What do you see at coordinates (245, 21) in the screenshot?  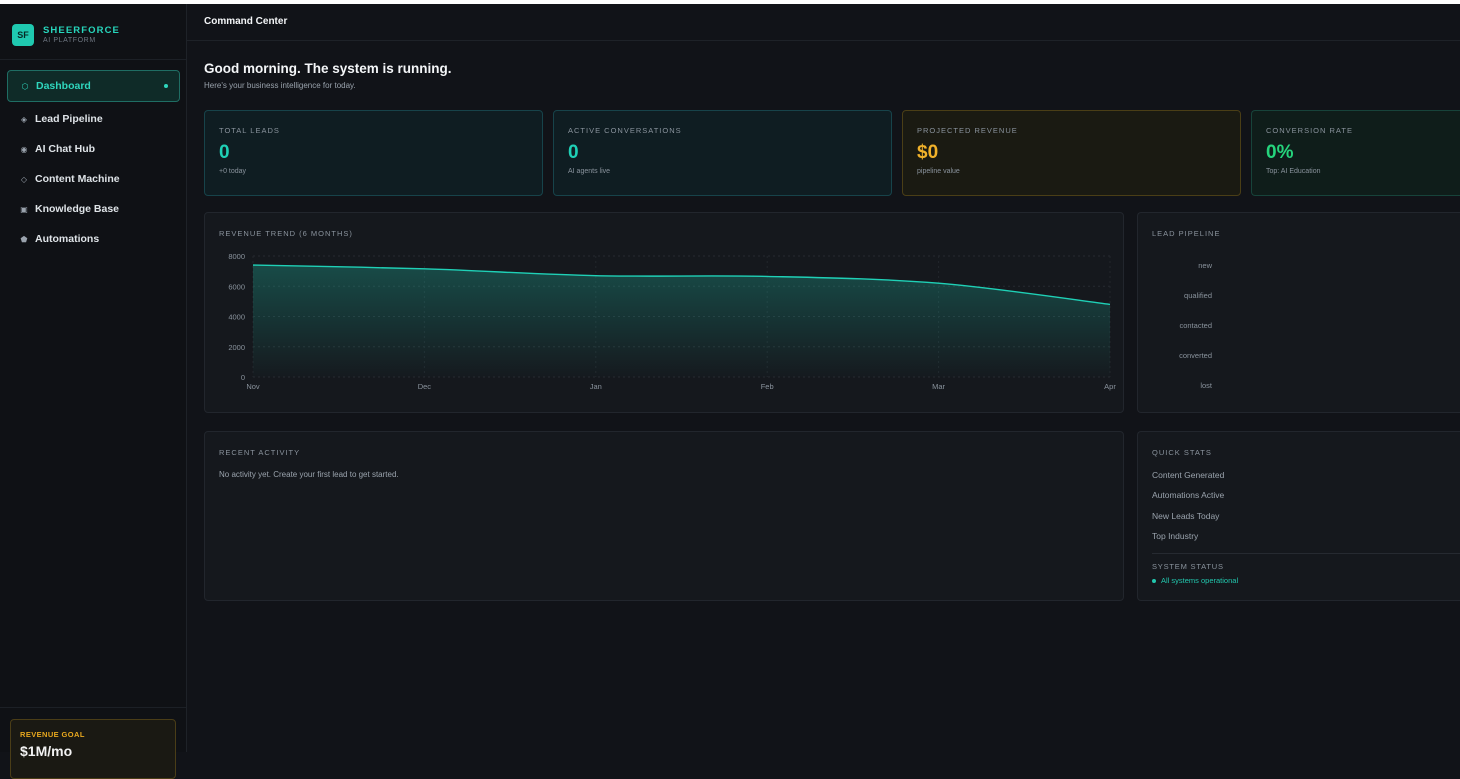 I see `page-title: Command Center` at bounding box center [245, 21].